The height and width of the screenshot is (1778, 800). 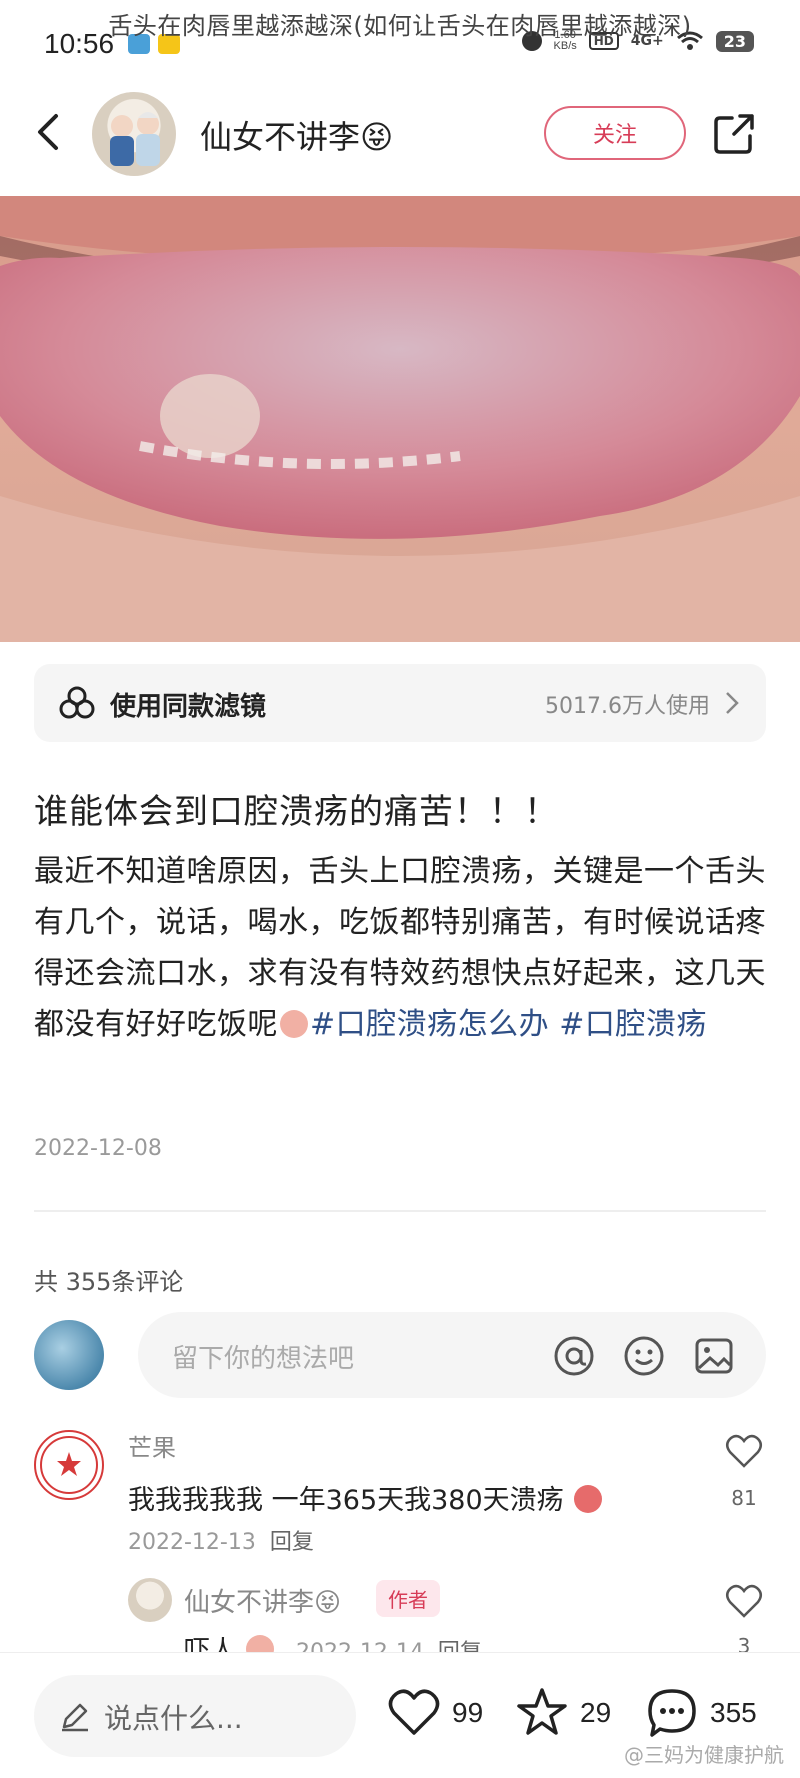 What do you see at coordinates (714, 1356) in the screenshot?
I see `image-icon` at bounding box center [714, 1356].